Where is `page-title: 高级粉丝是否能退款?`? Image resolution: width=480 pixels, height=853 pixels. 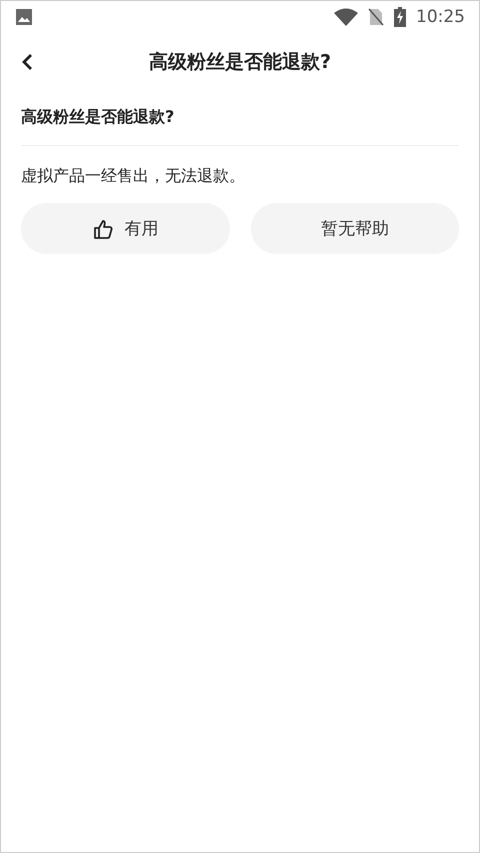 page-title: 高级粉丝是否能退款? is located at coordinates (240, 62).